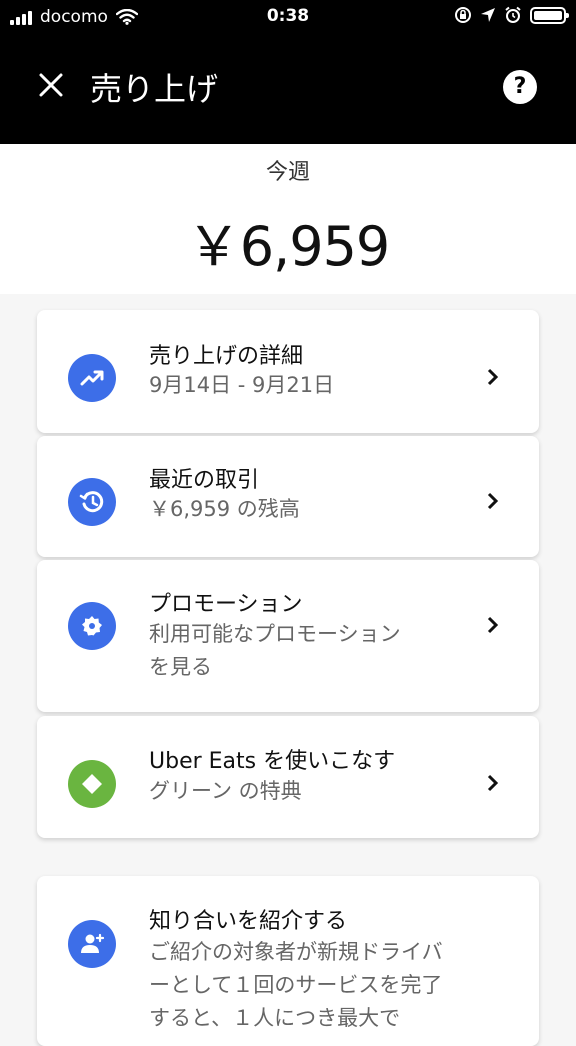  Describe the element at coordinates (154, 89) in the screenshot. I see `page-title: 売り上げ` at that location.